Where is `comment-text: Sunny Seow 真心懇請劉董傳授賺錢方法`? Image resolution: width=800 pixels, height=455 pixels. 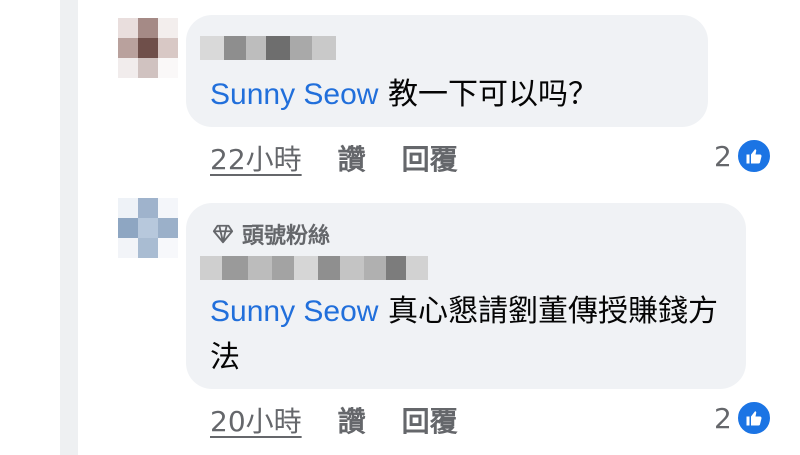 comment-text: Sunny Seow 真心懇請劉董傳授賺錢方法 is located at coordinates (470, 335).